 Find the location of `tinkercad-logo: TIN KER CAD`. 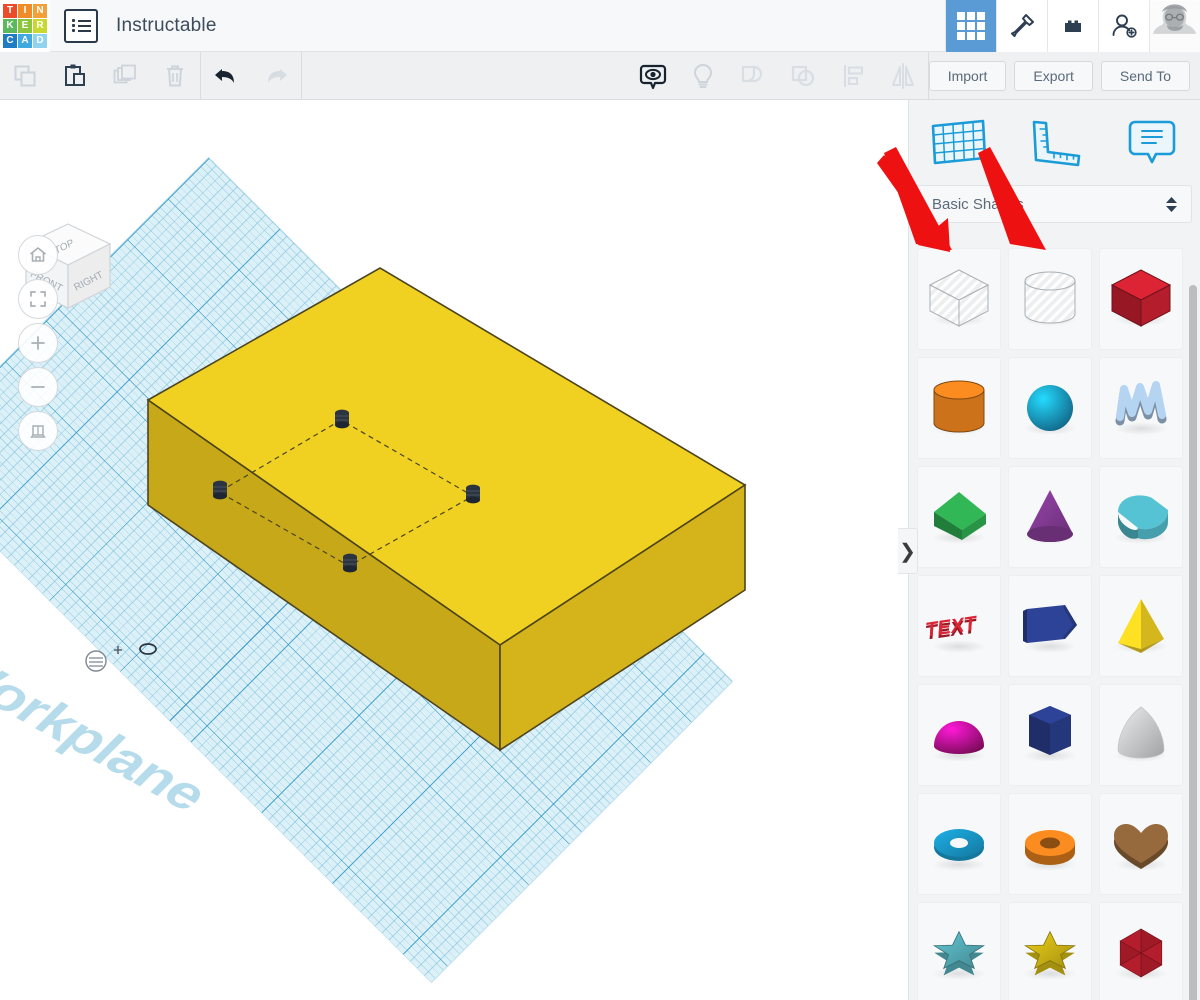

tinkercad-logo: TIN KER CAD is located at coordinates (25, 26).